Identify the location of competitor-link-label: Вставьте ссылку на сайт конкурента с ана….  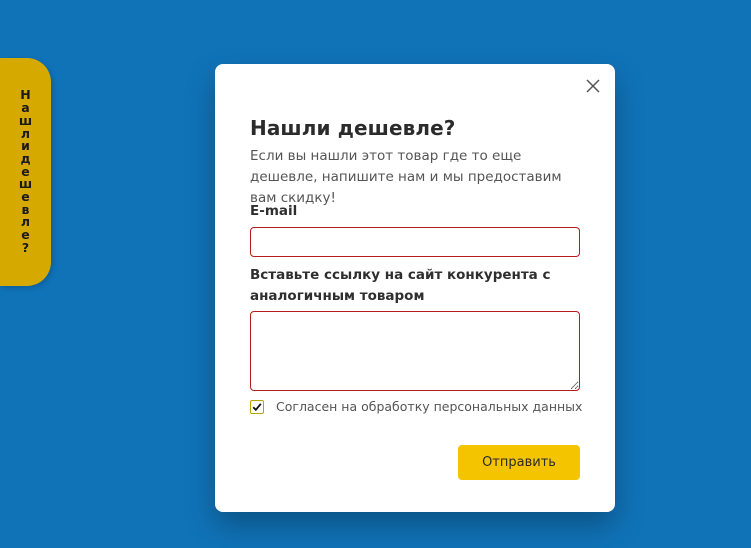
(400, 285).